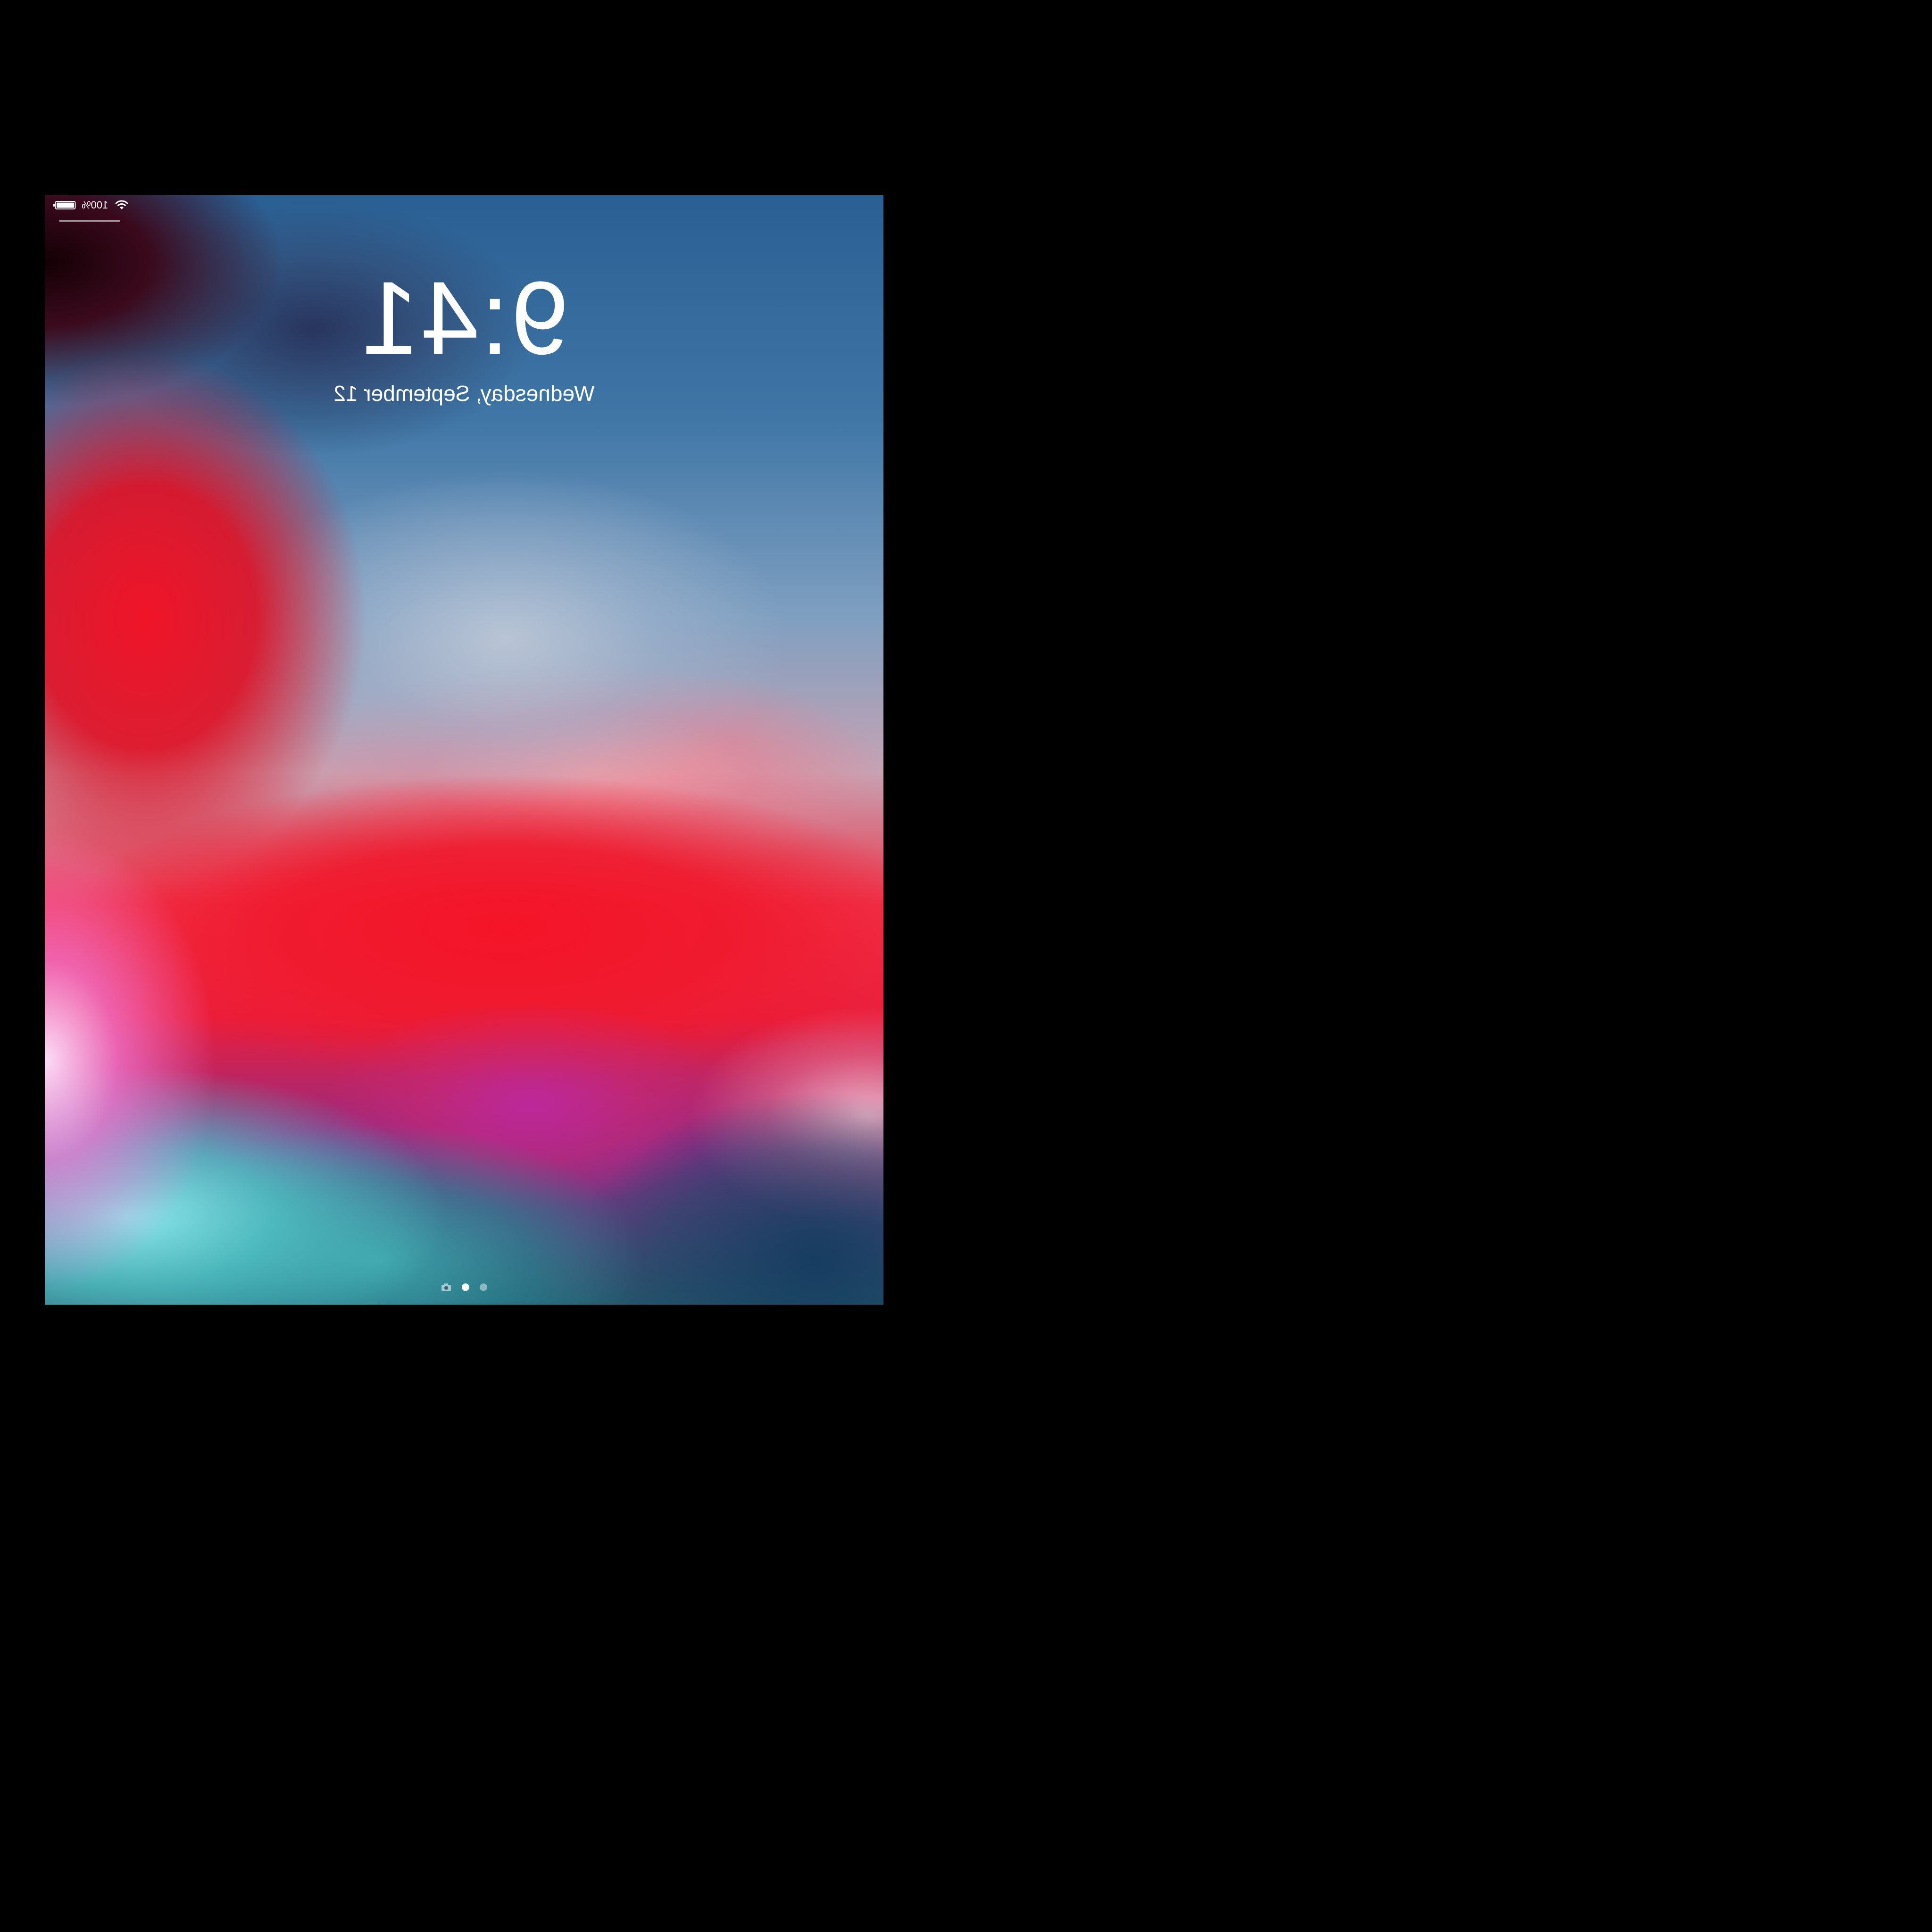 This screenshot has height=1932, width=1932. What do you see at coordinates (64, 205) in the screenshot?
I see `battery-icon` at bounding box center [64, 205].